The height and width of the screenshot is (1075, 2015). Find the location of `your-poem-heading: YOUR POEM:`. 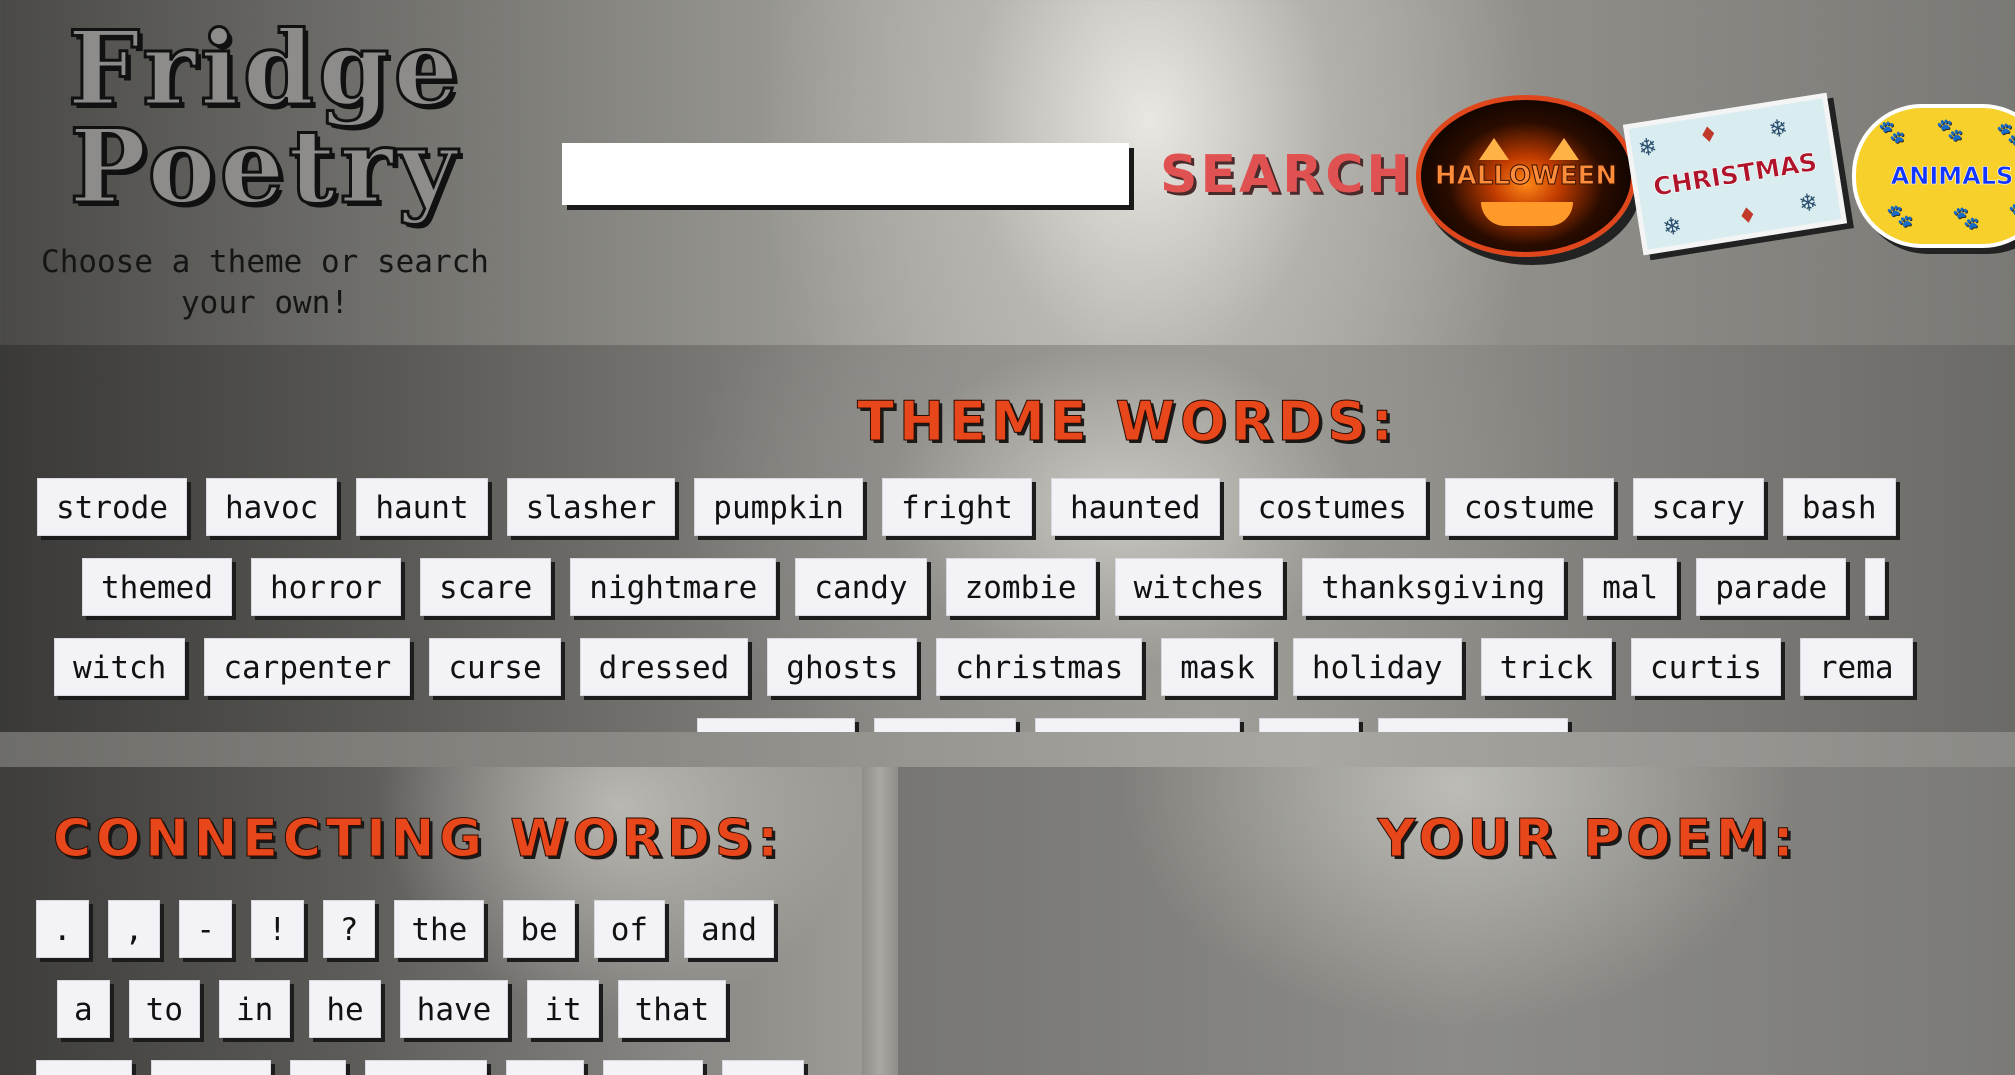

your-poem-heading: YOUR POEM: is located at coordinates (1588, 839).